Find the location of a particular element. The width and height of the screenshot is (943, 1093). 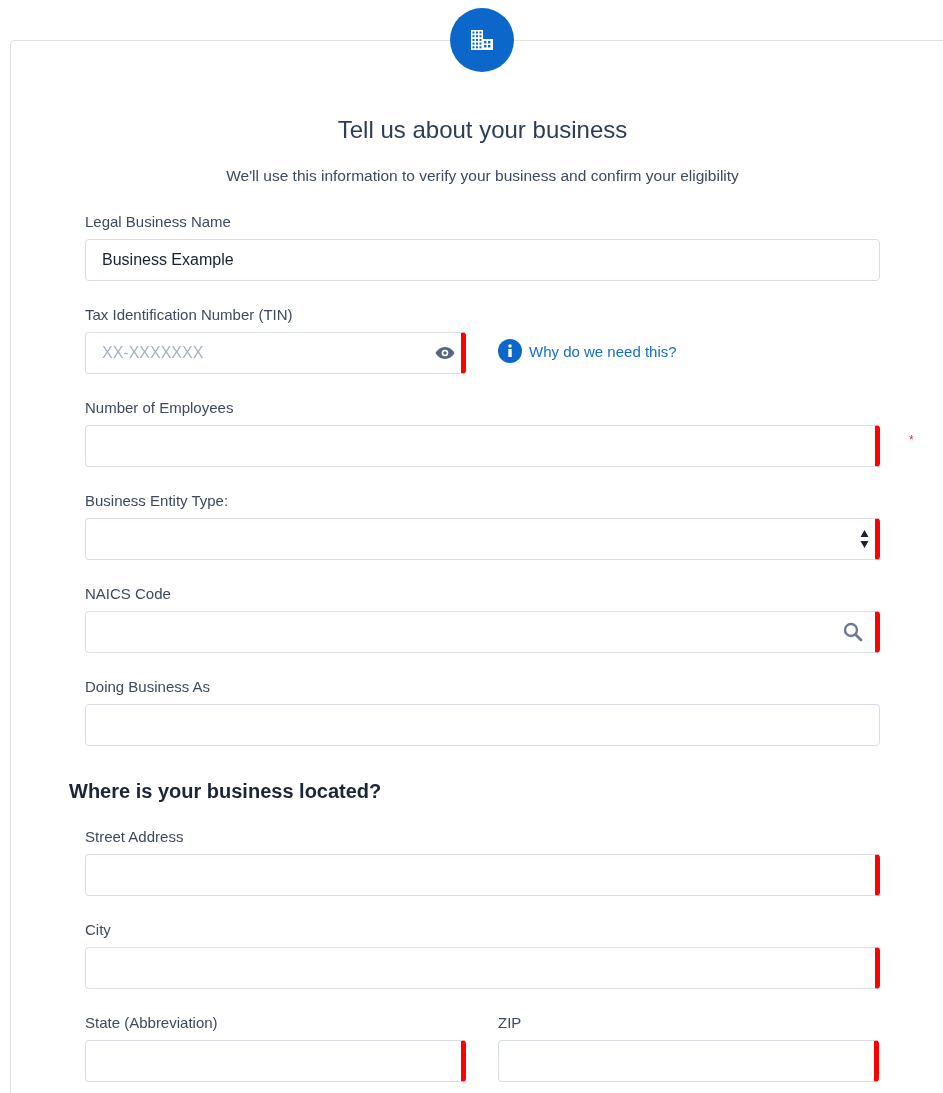

field-label: City is located at coordinates (98, 930).